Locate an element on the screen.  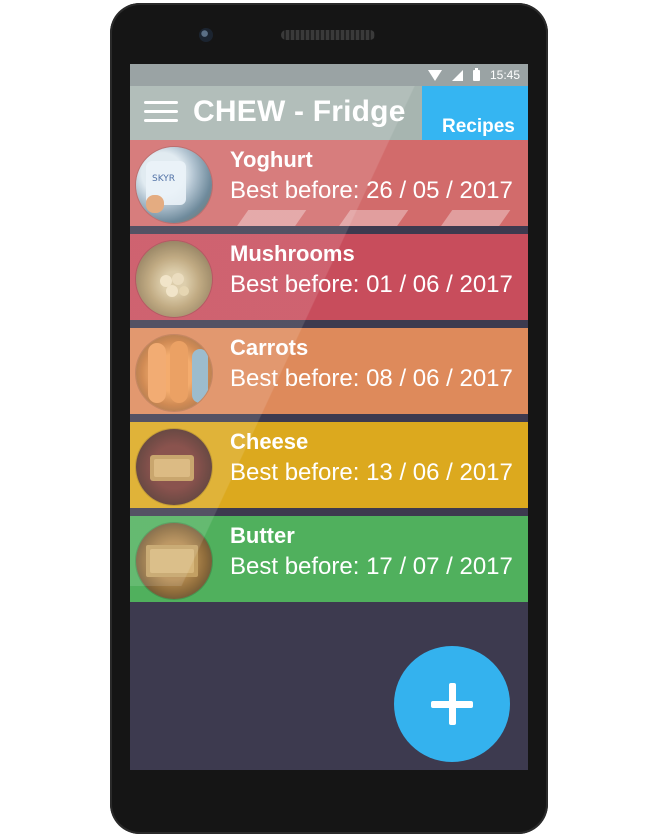
wifi-icon is located at coordinates (434, 75).